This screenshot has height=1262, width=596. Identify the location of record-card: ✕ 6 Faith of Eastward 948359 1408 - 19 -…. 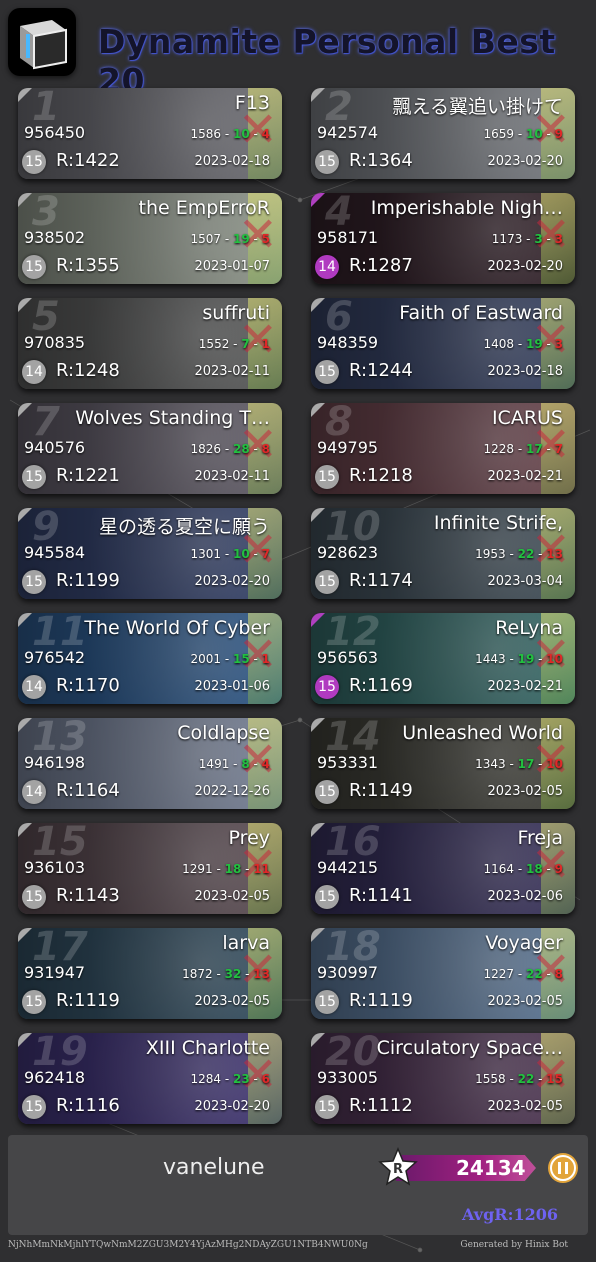
(443, 343).